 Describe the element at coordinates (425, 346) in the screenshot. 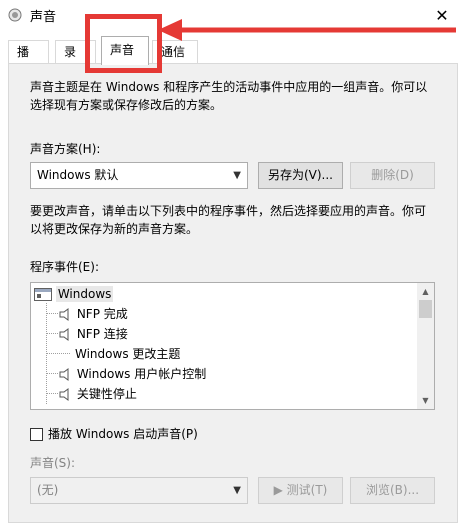

I see `events-scrollbar: ▲ ▼` at that location.